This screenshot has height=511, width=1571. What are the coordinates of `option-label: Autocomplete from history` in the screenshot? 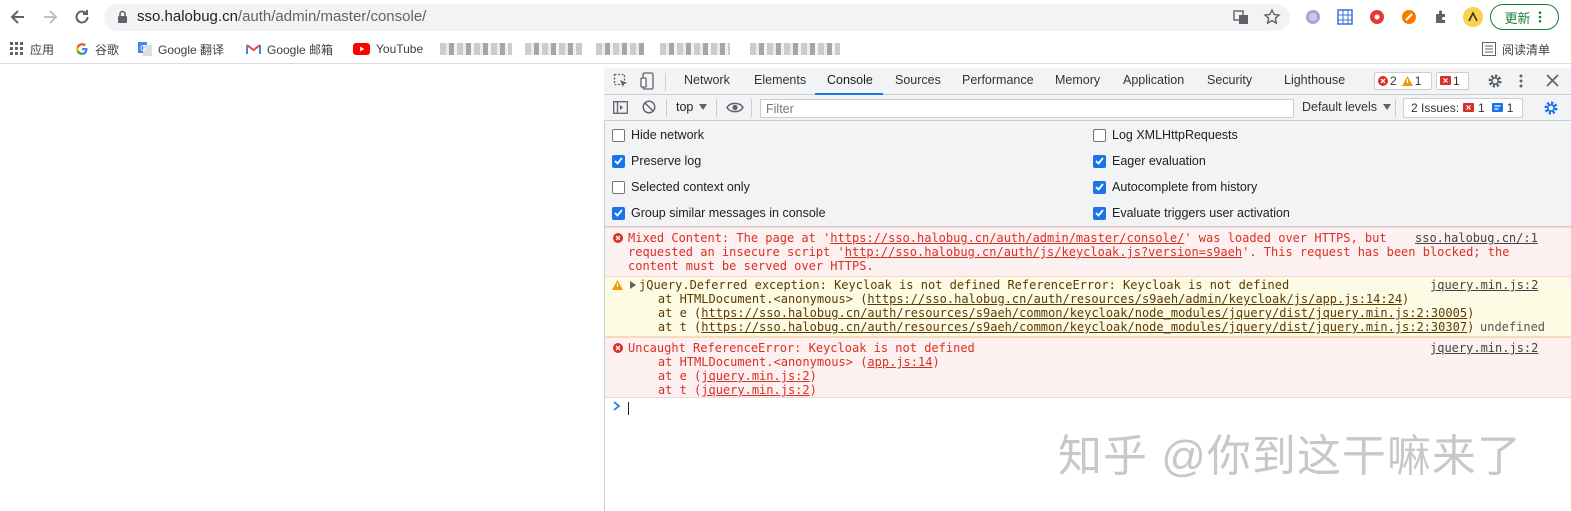 It's located at (1185, 187).